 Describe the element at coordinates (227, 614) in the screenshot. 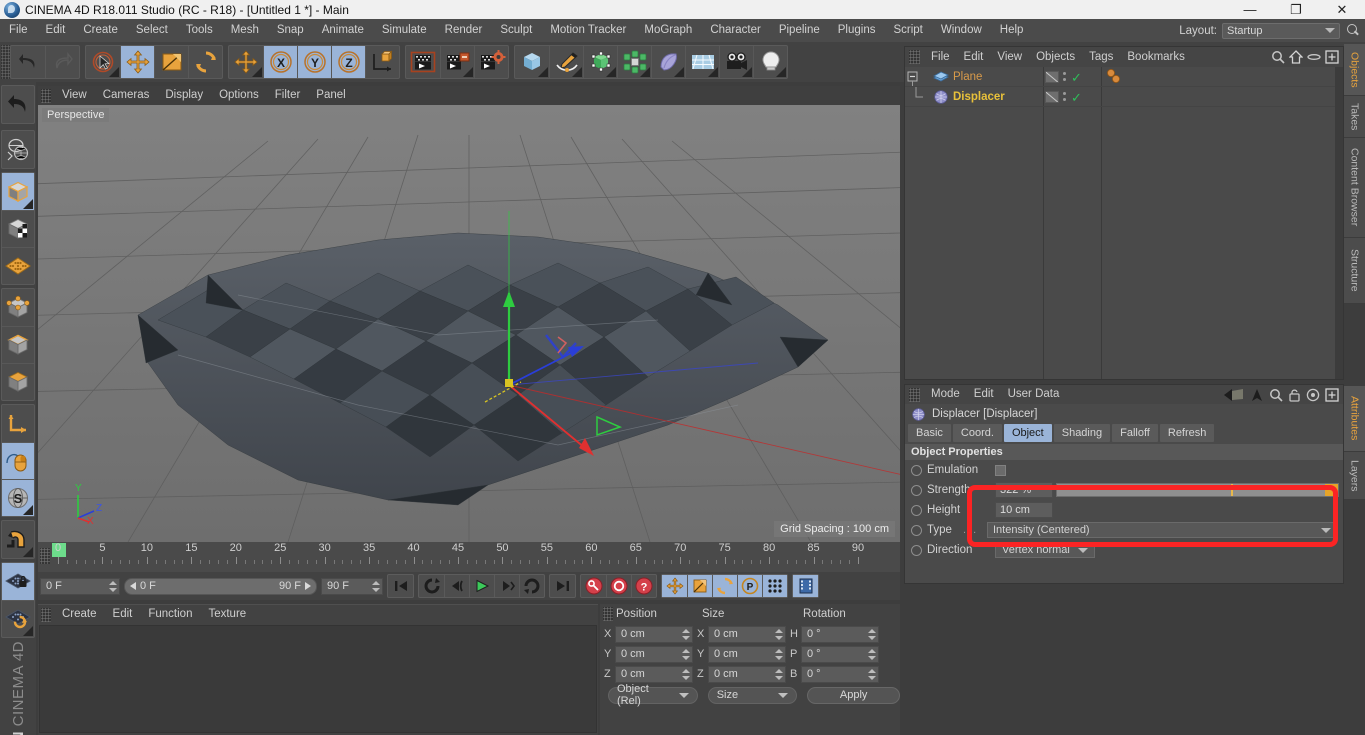

I see `material-menu-texture: Texture` at that location.